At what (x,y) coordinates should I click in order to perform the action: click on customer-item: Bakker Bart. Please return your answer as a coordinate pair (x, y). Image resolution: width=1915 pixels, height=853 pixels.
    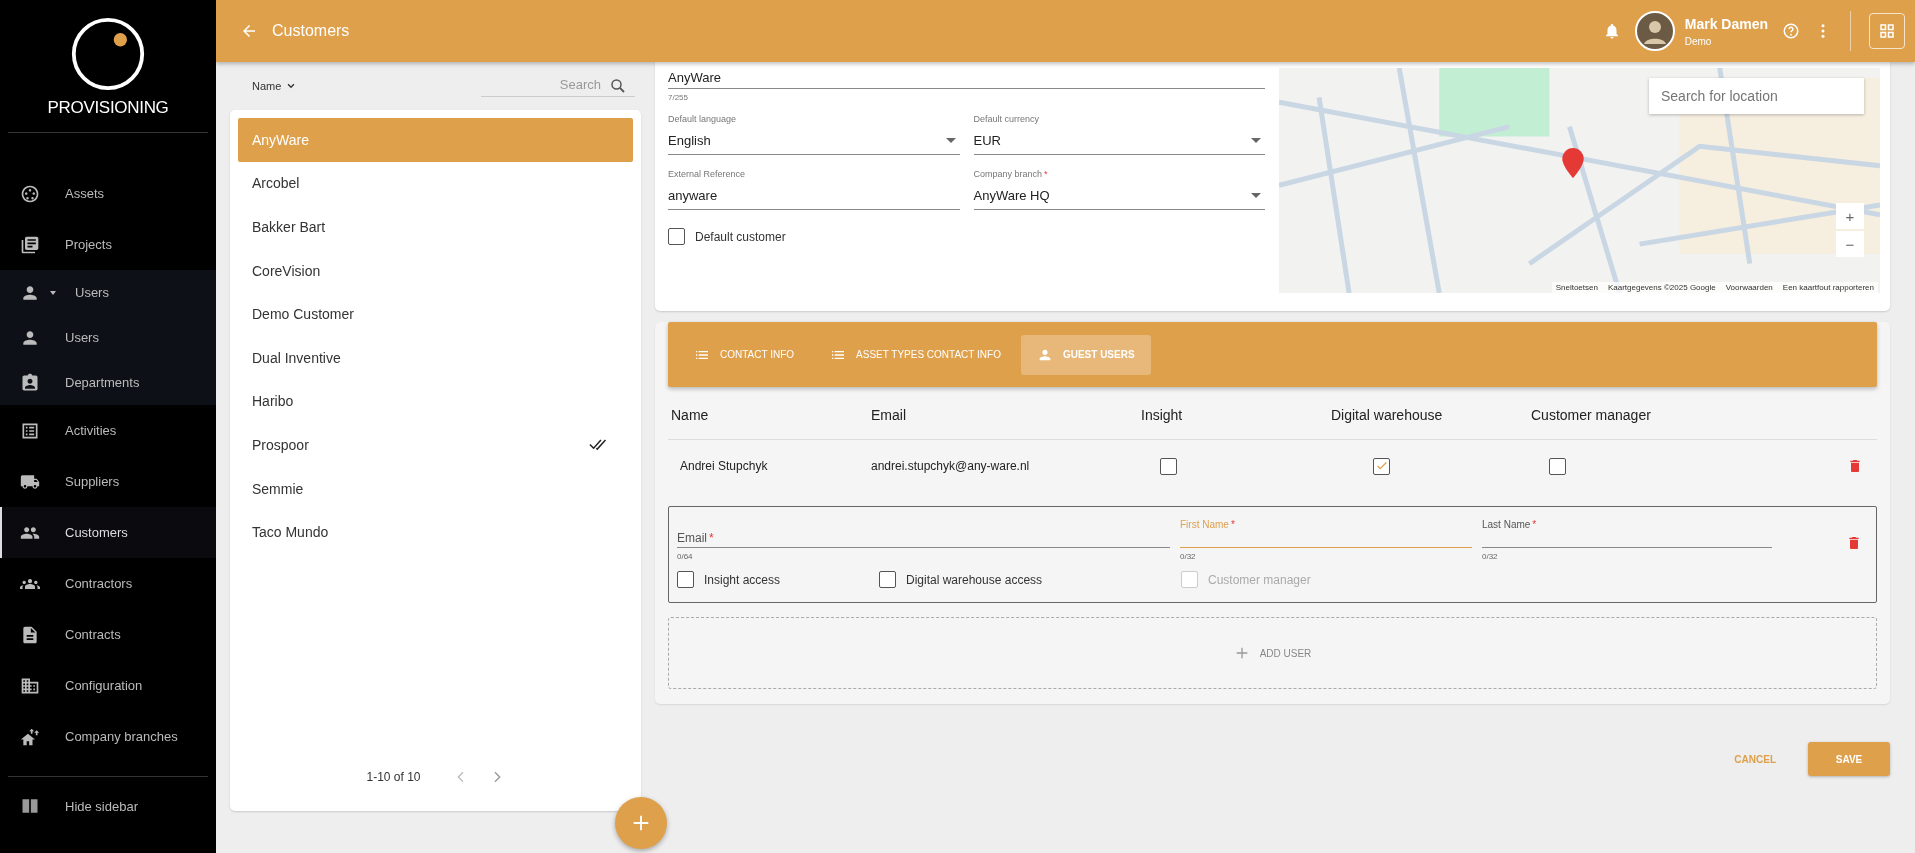
    Looking at the image, I should click on (435, 227).